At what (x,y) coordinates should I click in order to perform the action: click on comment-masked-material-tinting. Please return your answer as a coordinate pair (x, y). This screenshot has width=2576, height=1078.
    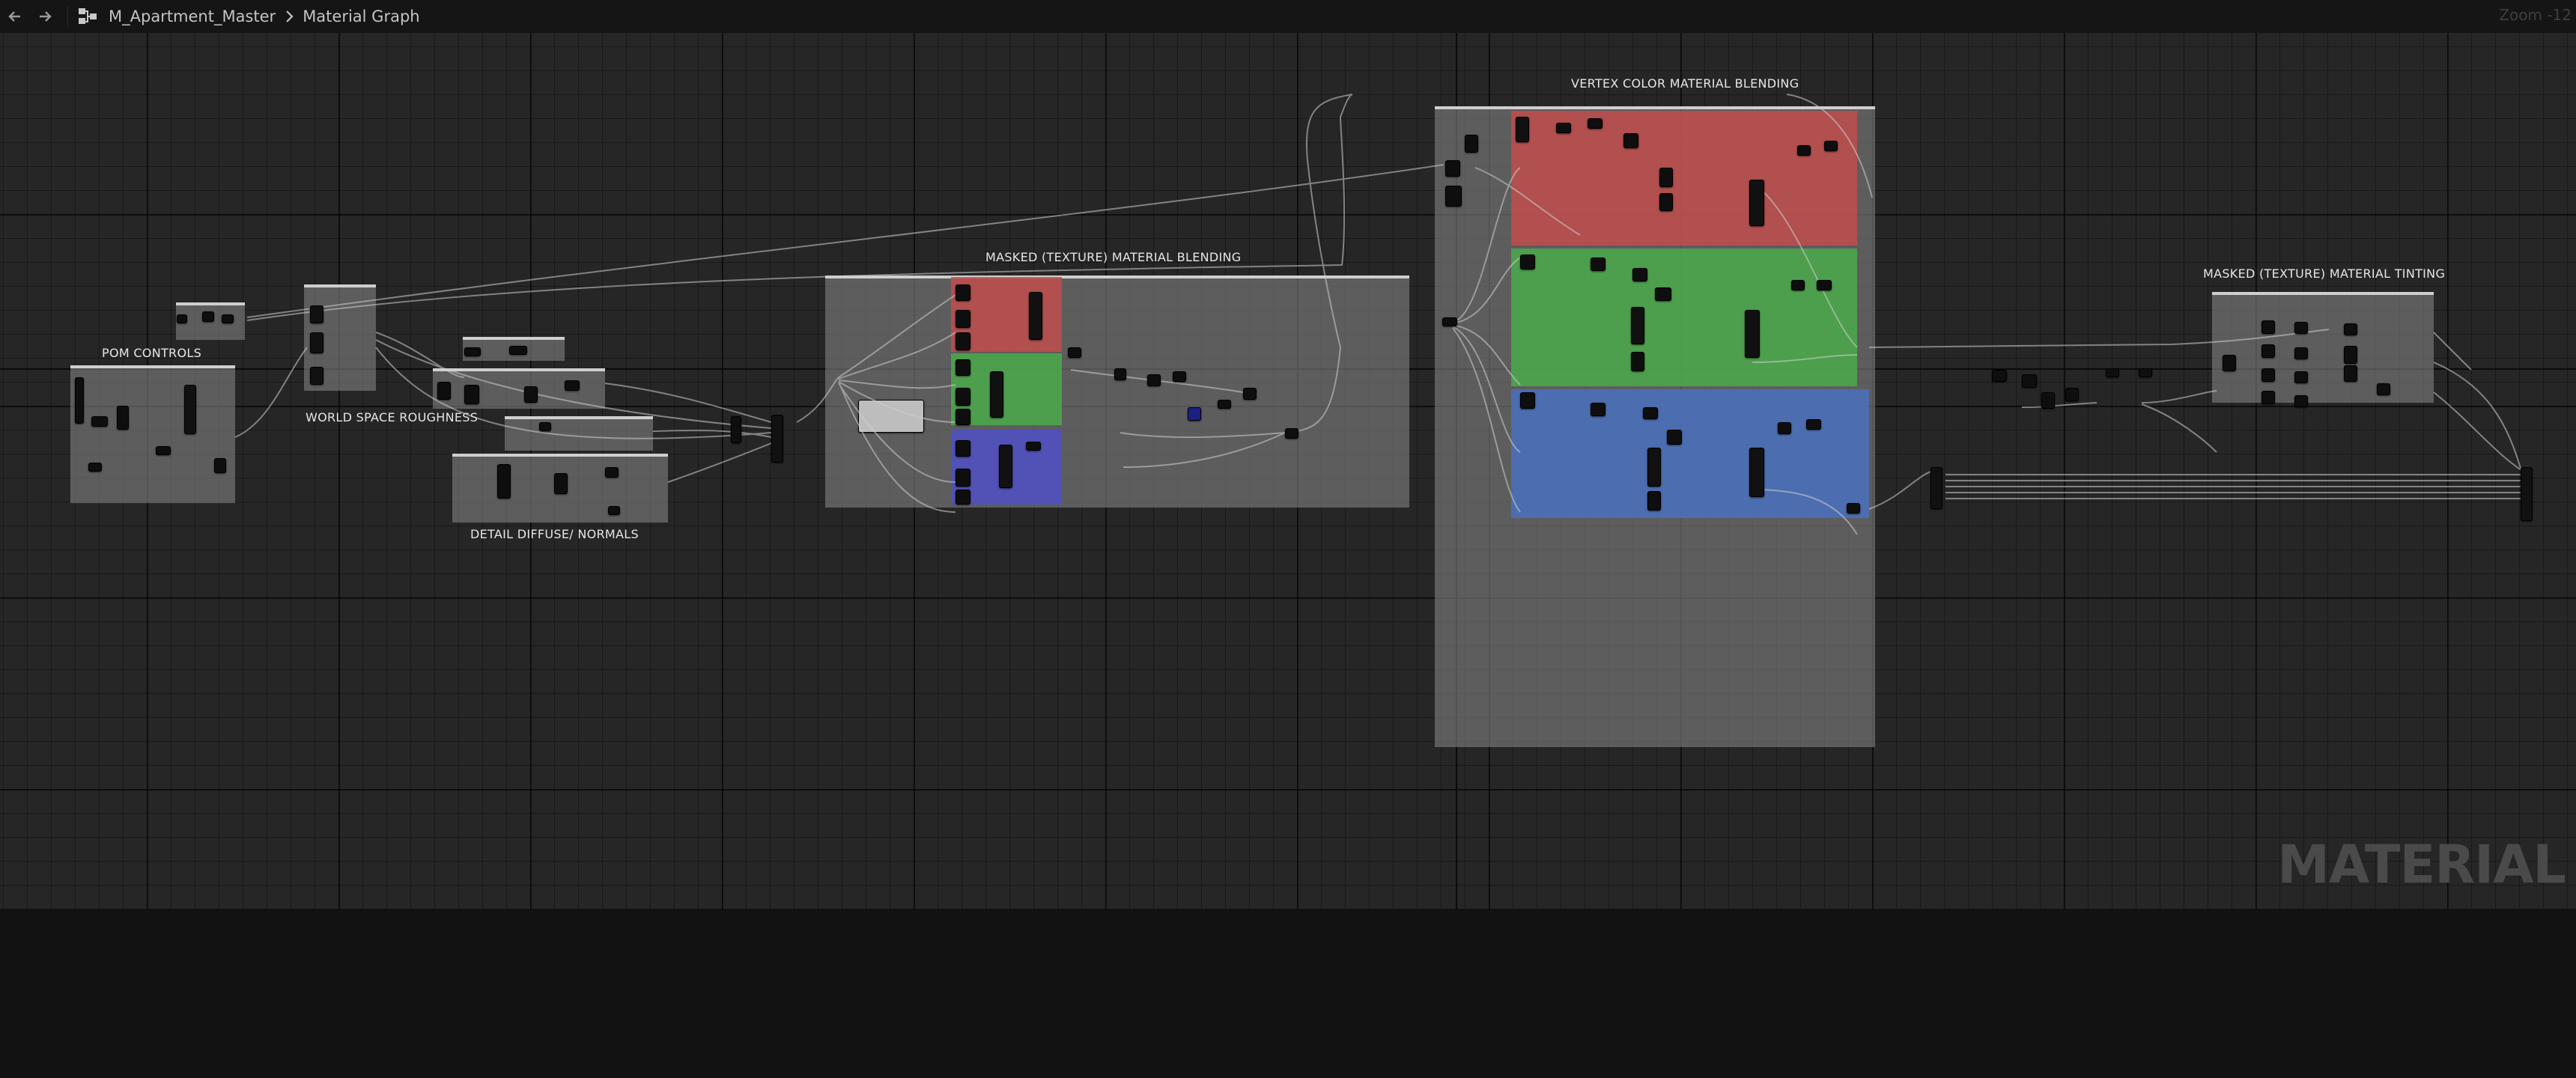
    Looking at the image, I should click on (2323, 347).